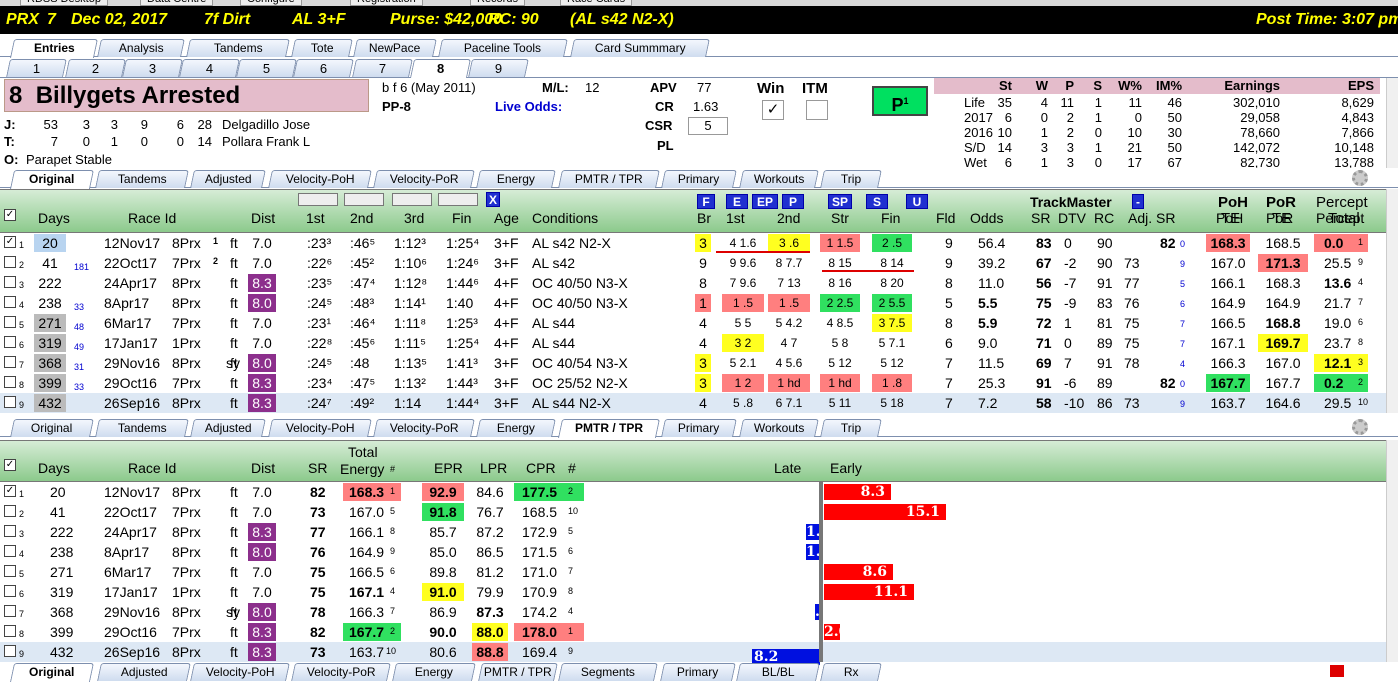  What do you see at coordinates (440, 68) in the screenshot?
I see `horse-tab-7: 8` at bounding box center [440, 68].